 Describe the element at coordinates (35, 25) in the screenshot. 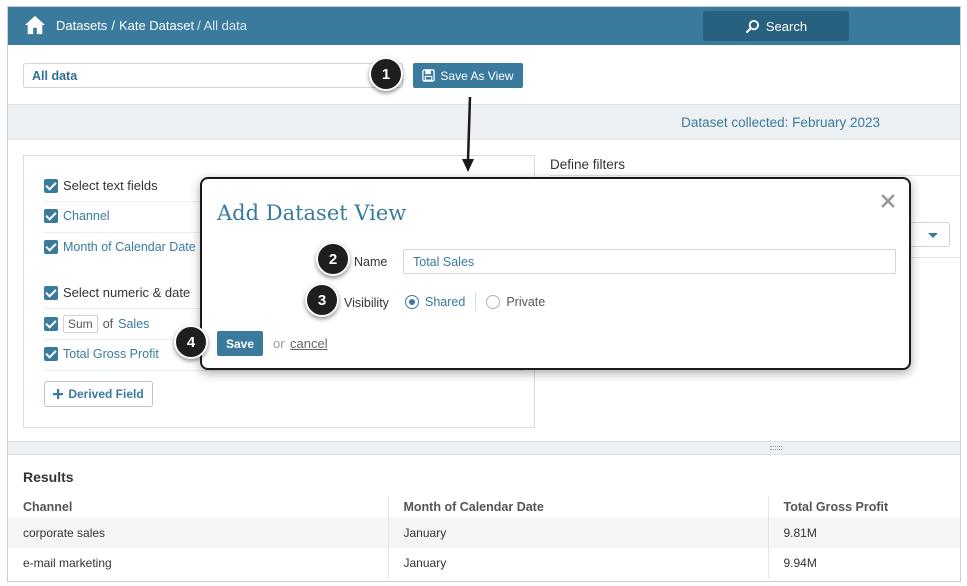

I see `home-icon` at that location.